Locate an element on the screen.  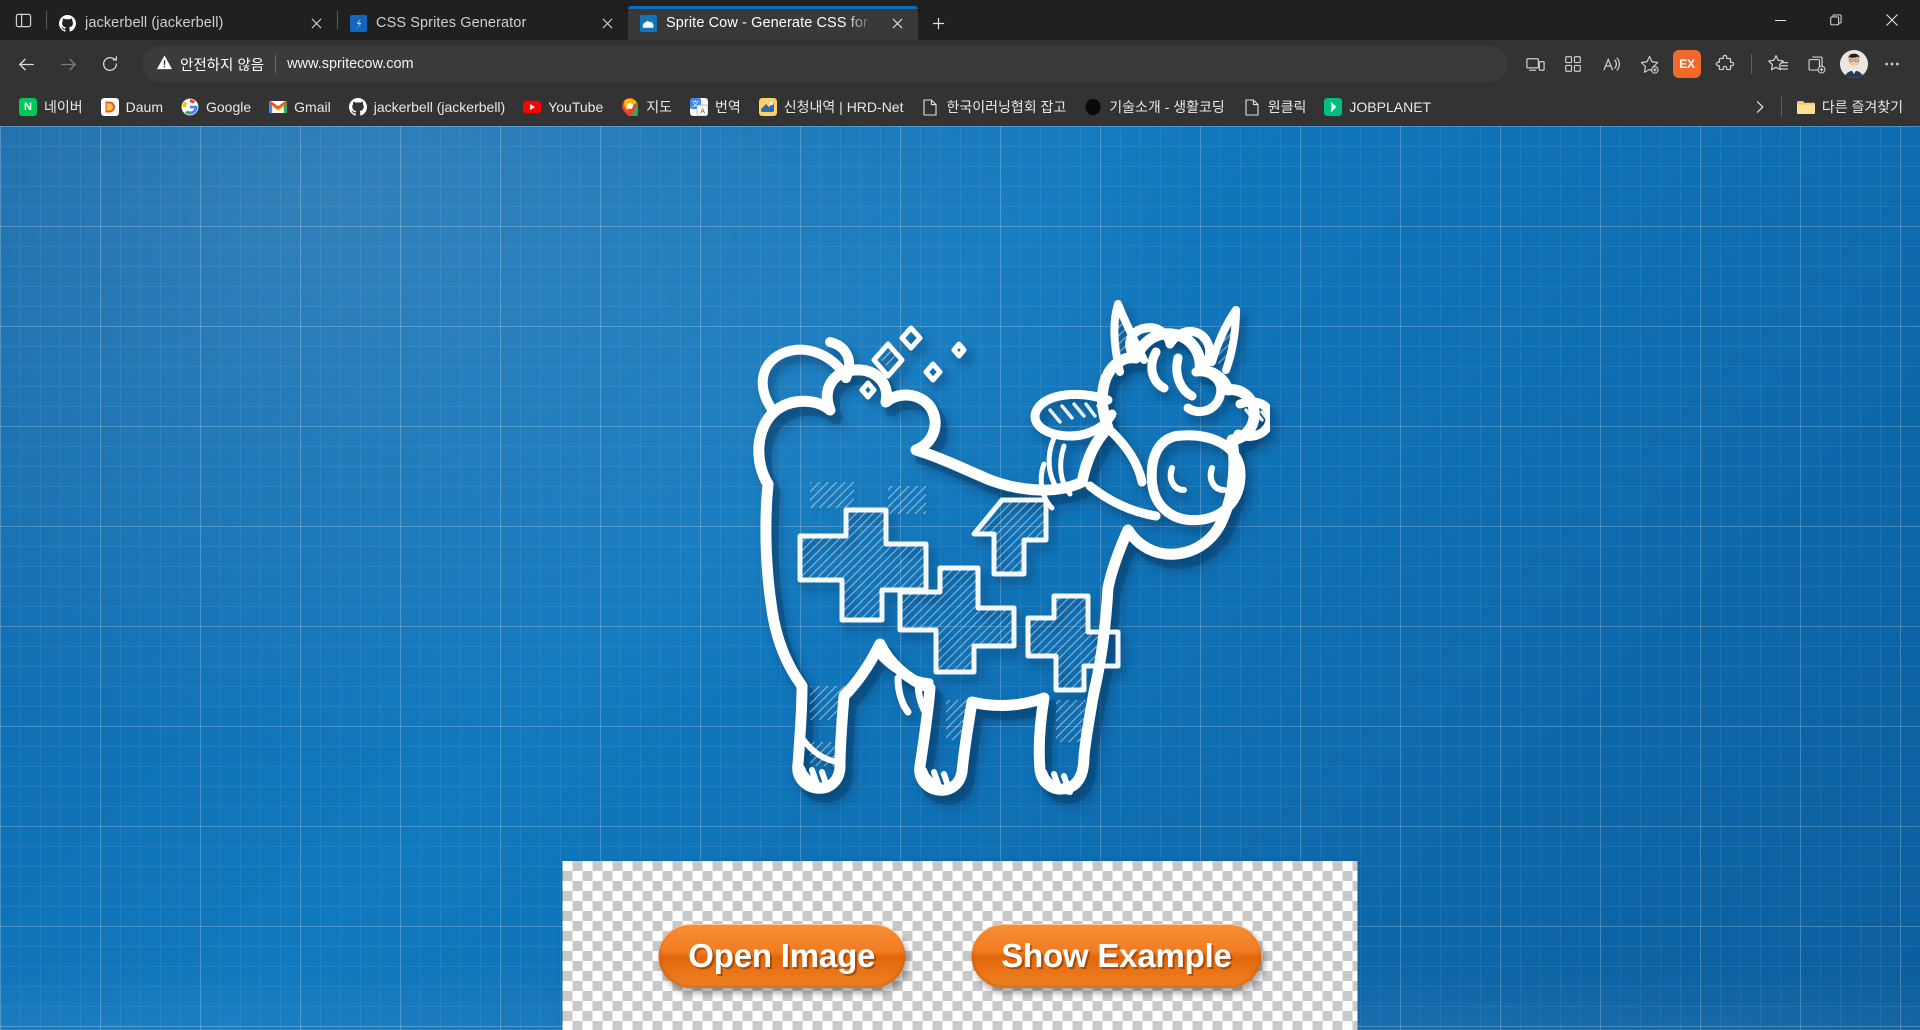
bookmark-hrdnet: 신청내역 | HRD-Net is located at coordinates (831, 107).